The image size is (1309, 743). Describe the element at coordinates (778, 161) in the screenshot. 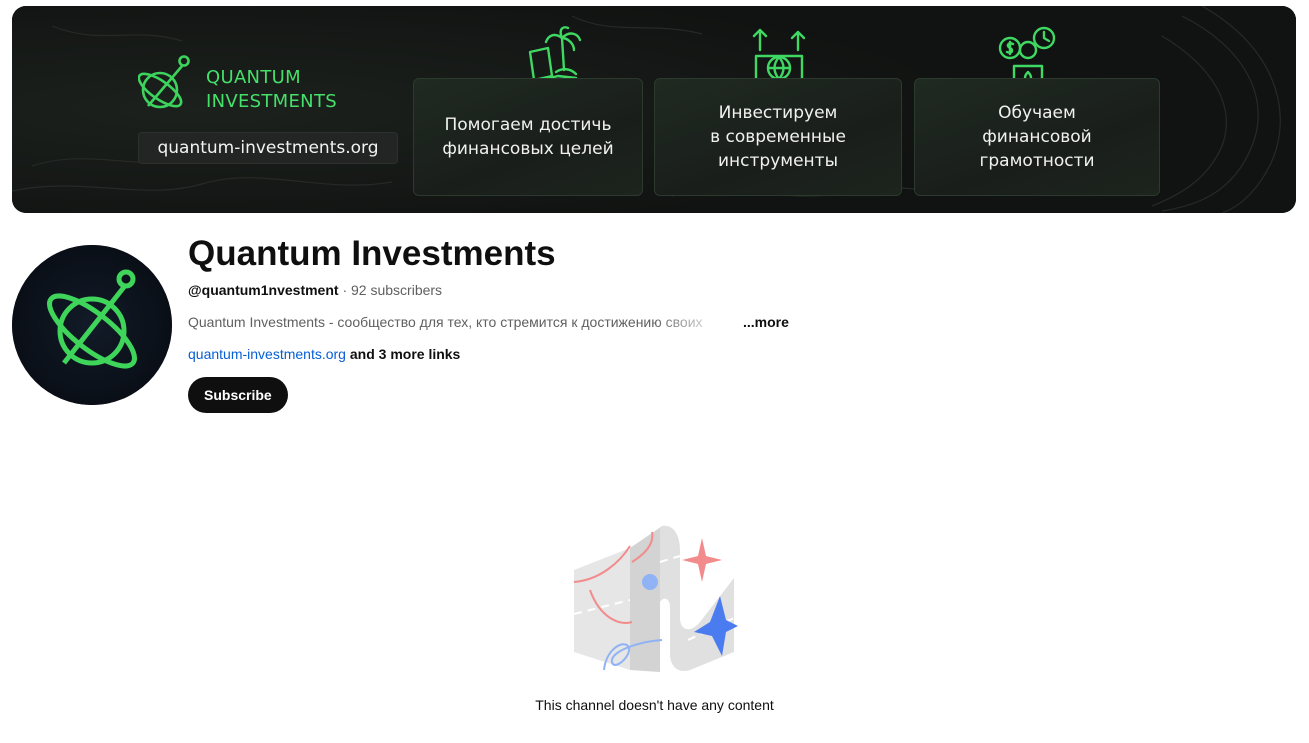

I see `card-2-line-3: инструменты` at that location.